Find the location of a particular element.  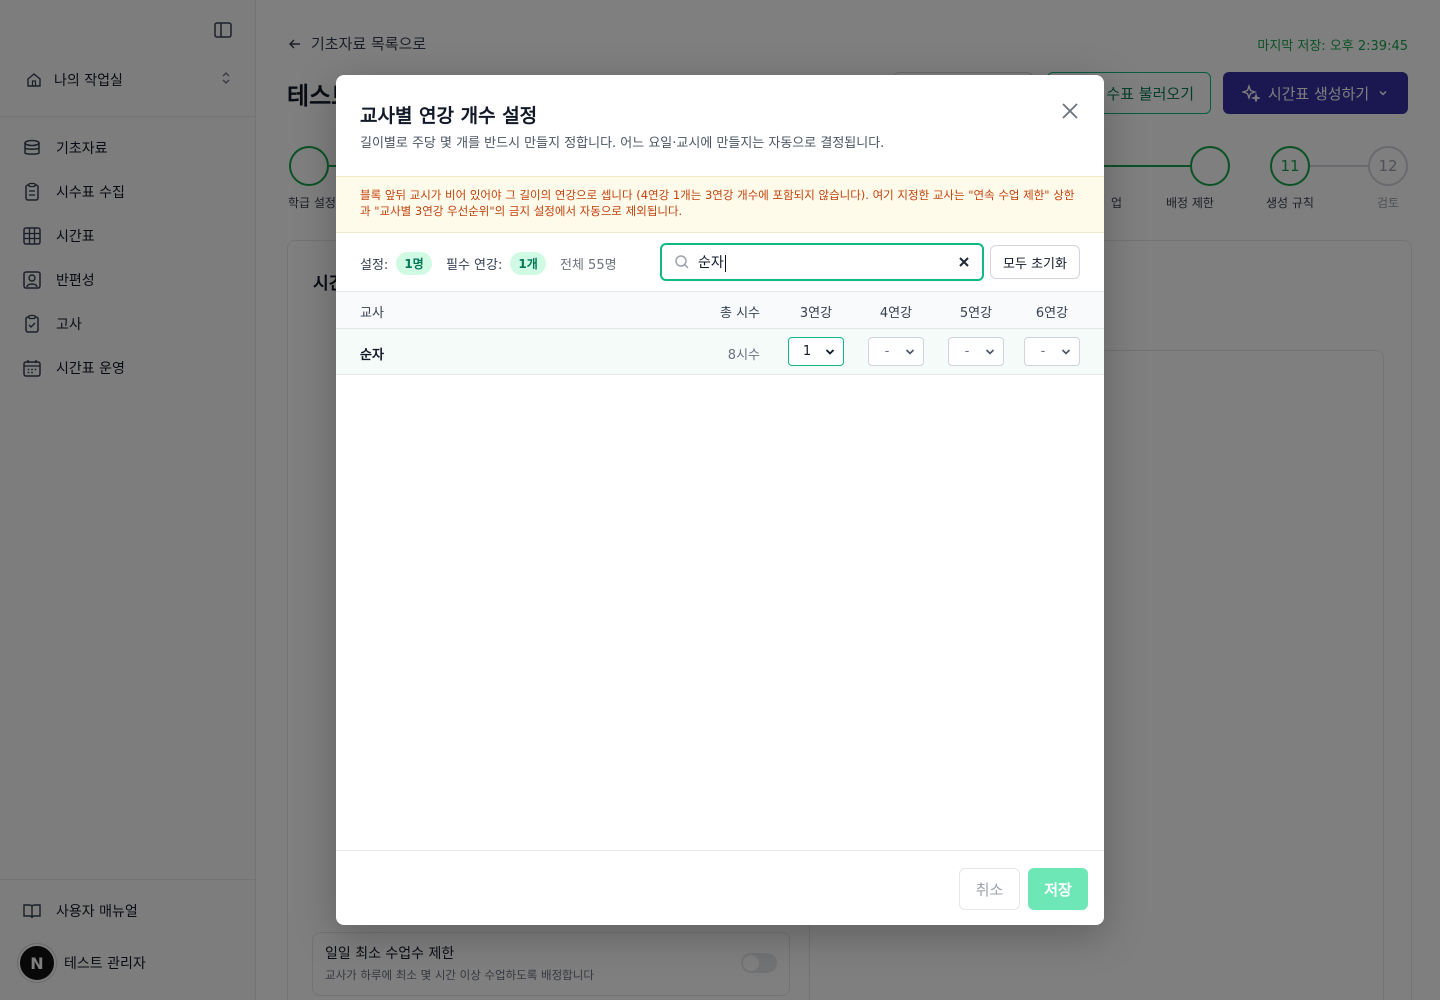

set-count: 설정: 1명 is located at coordinates (396, 263).